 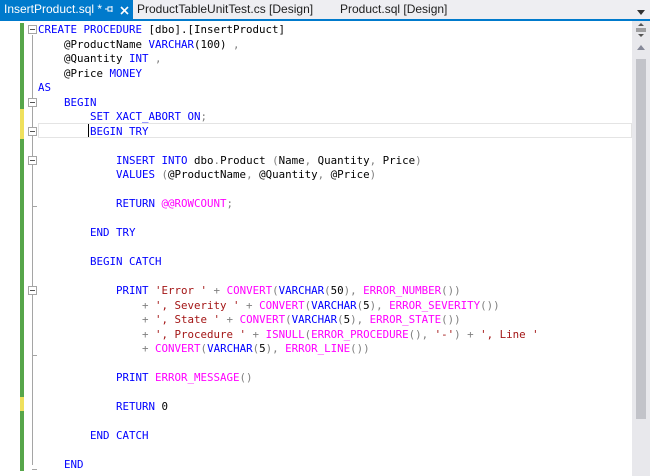 I want to click on tab-producttableunittest-design: ProductTableUnitTest.cs [Design], so click(x=237, y=9).